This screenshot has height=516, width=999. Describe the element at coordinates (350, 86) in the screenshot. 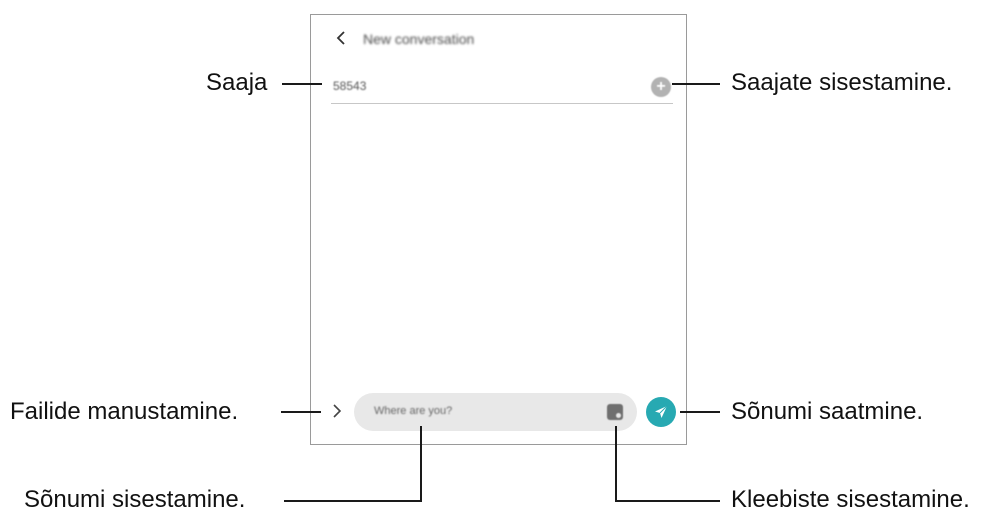

I see `recipient-value: 58543` at that location.